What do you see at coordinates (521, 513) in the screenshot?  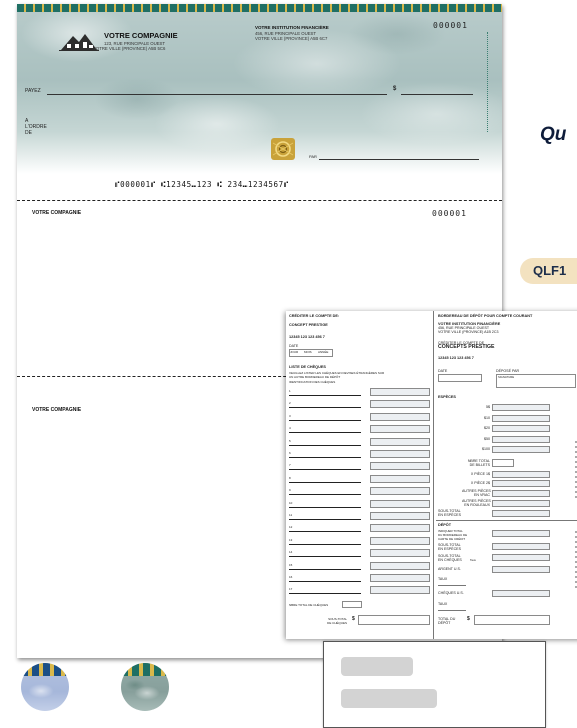 I see `cash-subtotal-box` at bounding box center [521, 513].